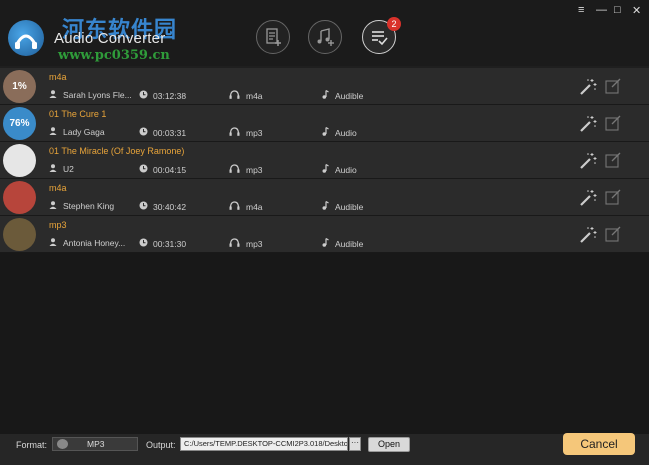 Image resolution: width=649 pixels, height=465 pixels. I want to click on format-icon, so click(62, 444).